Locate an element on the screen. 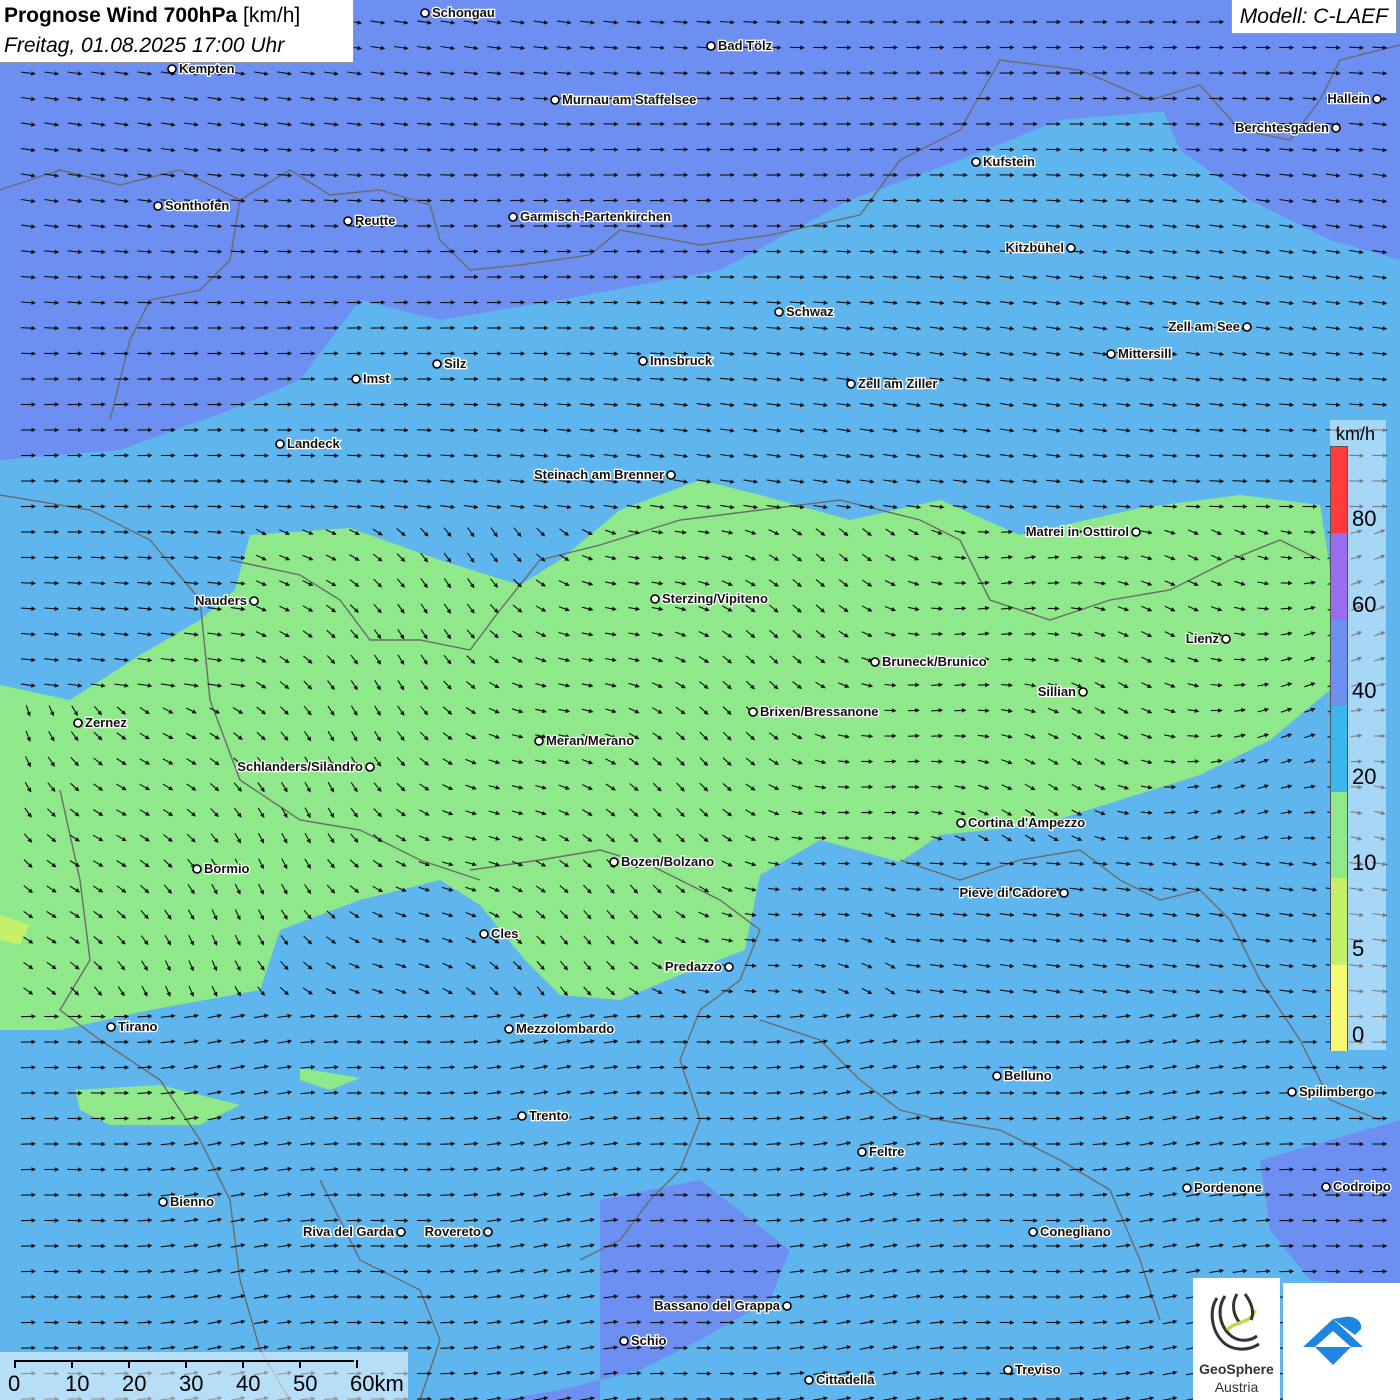 Image resolution: width=1400 pixels, height=1400 pixels. city-marker: Zell am Ziller is located at coordinates (892, 383).